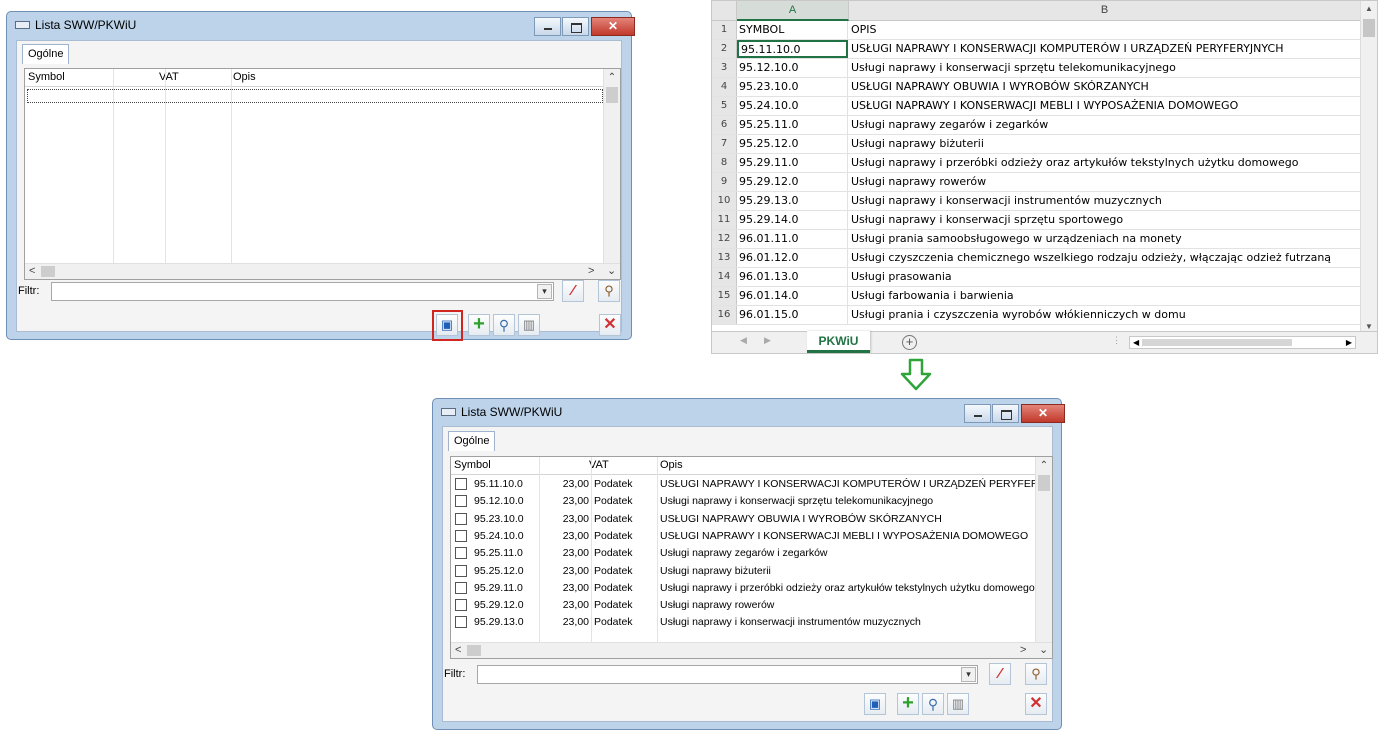 The height and width of the screenshot is (734, 1381). I want to click on tab-next-icon: ▶, so click(767, 340).